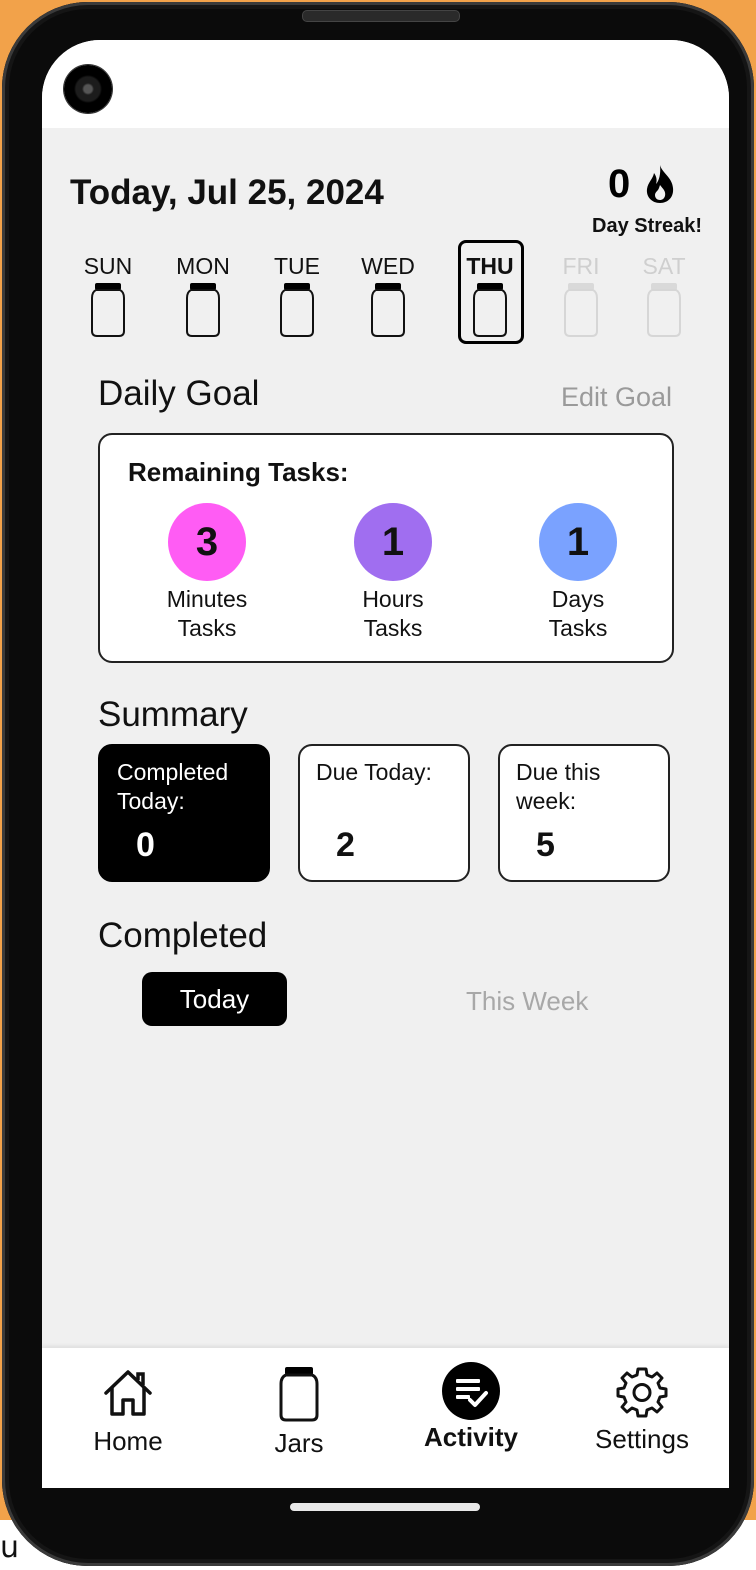 The height and width of the screenshot is (1570, 756). What do you see at coordinates (299, 1443) in the screenshot?
I see `nav-jars-label: Jars` at bounding box center [299, 1443].